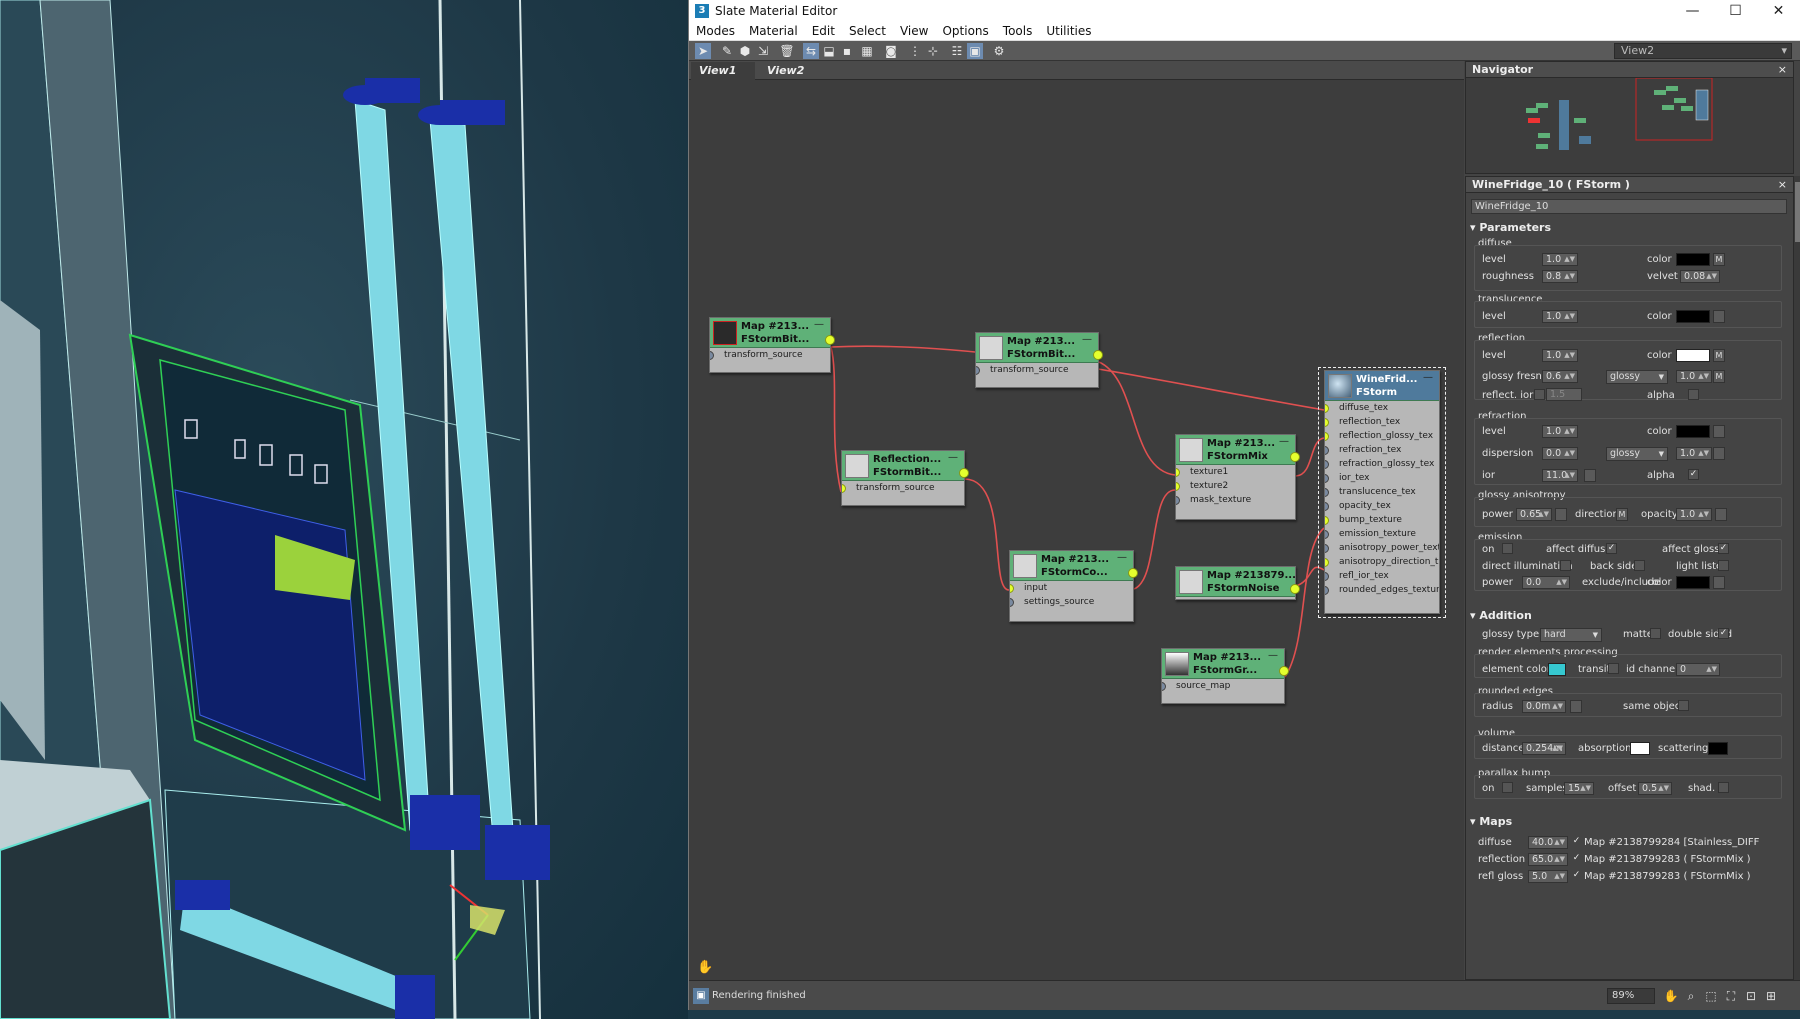 This screenshot has width=1800, height=1019. What do you see at coordinates (1507, 548) in the screenshot?
I see `emission-on-checkbox` at bounding box center [1507, 548].